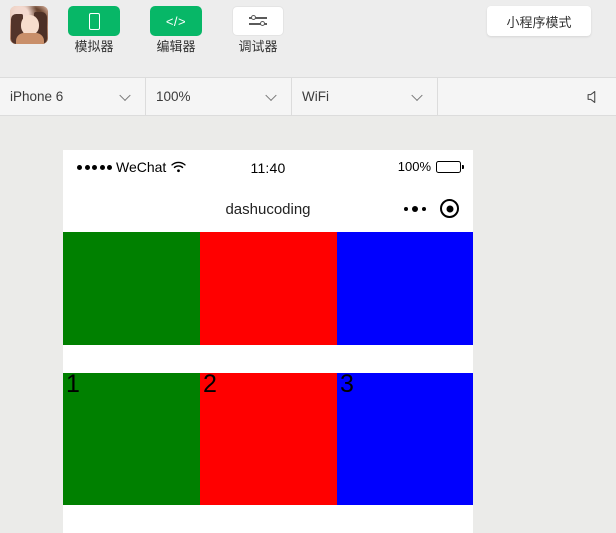 This screenshot has height=533, width=616. What do you see at coordinates (268, 170) in the screenshot?
I see `phone-status-bar: WeChat 11:40 100%` at bounding box center [268, 170].